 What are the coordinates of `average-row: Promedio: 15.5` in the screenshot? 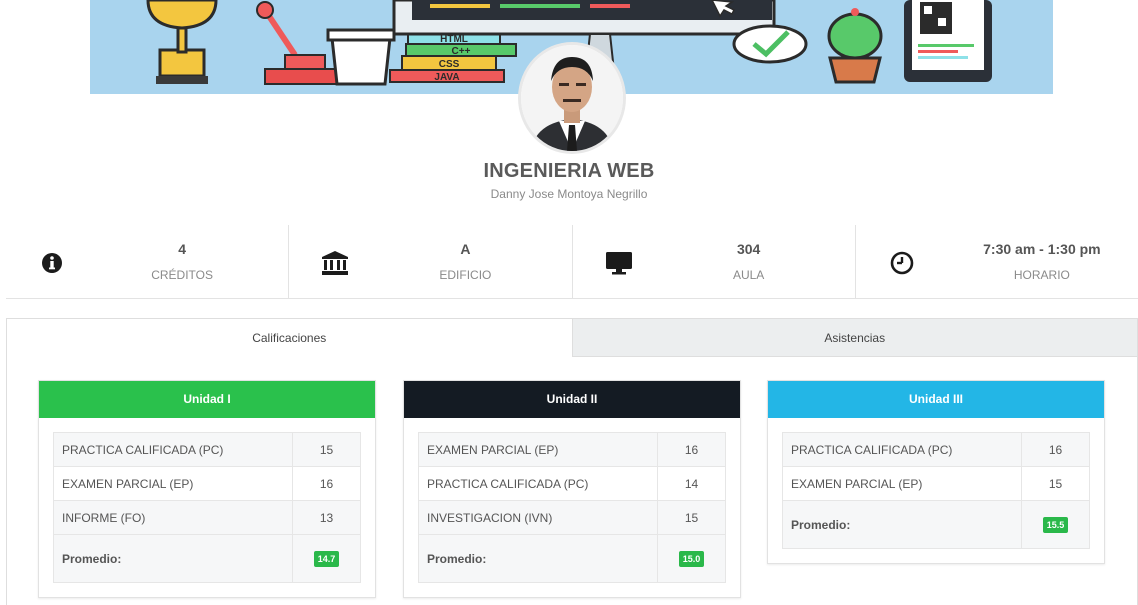 It's located at (936, 524).